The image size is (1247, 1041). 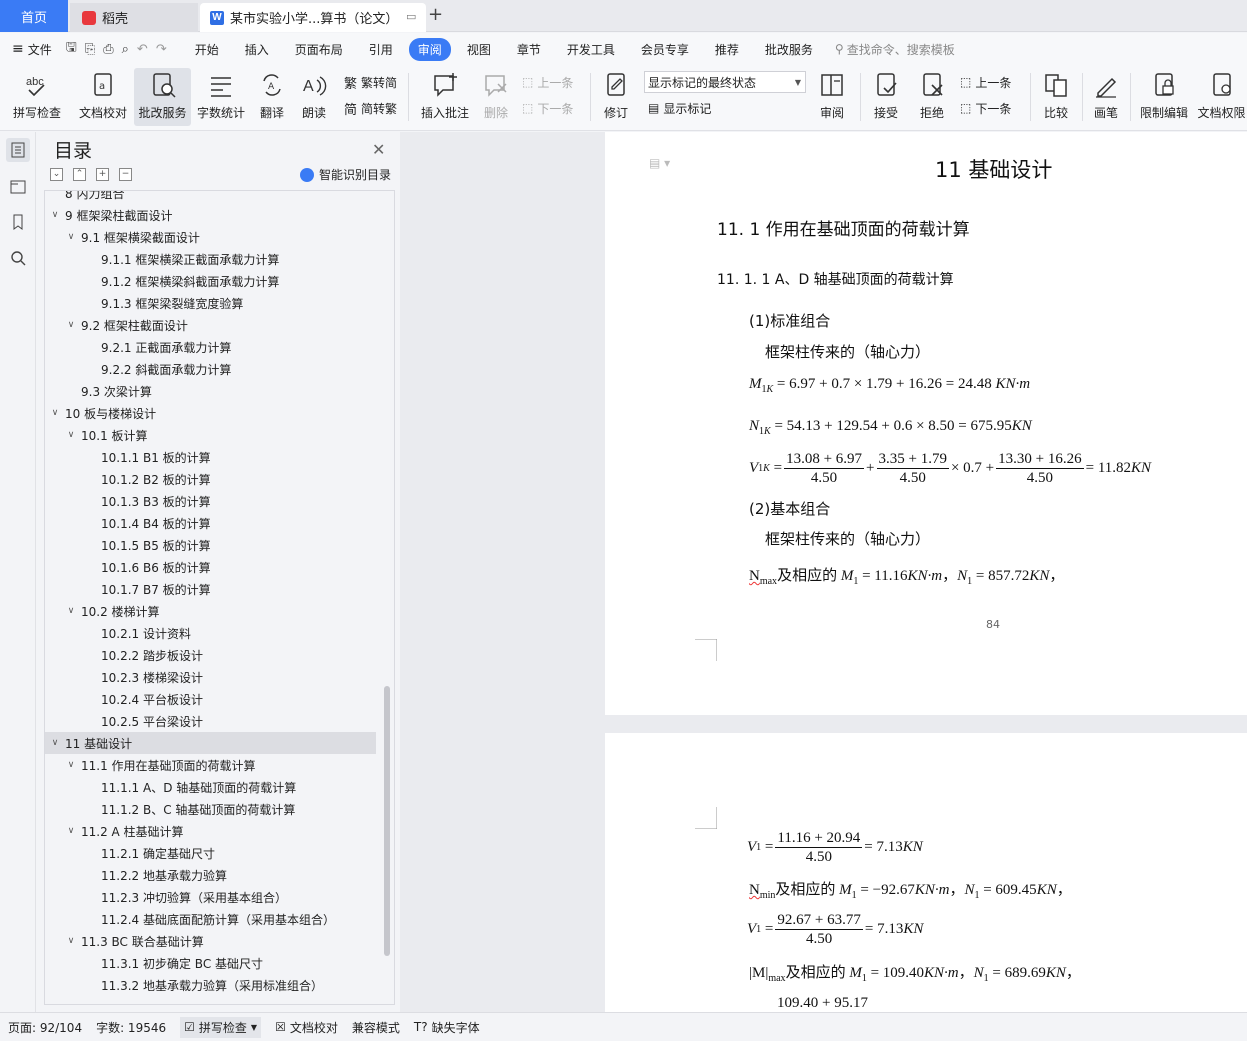 What do you see at coordinates (18, 186) in the screenshot?
I see `chapter-nav-icon` at bounding box center [18, 186].